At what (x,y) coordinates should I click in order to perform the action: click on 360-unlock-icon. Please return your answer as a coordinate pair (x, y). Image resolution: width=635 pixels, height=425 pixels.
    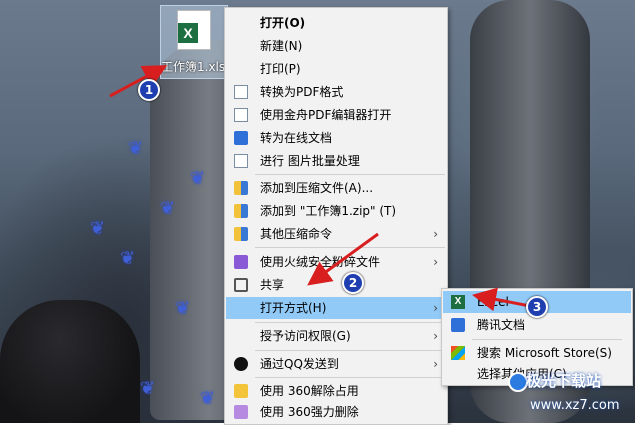
    Looking at the image, I should click on (241, 391).